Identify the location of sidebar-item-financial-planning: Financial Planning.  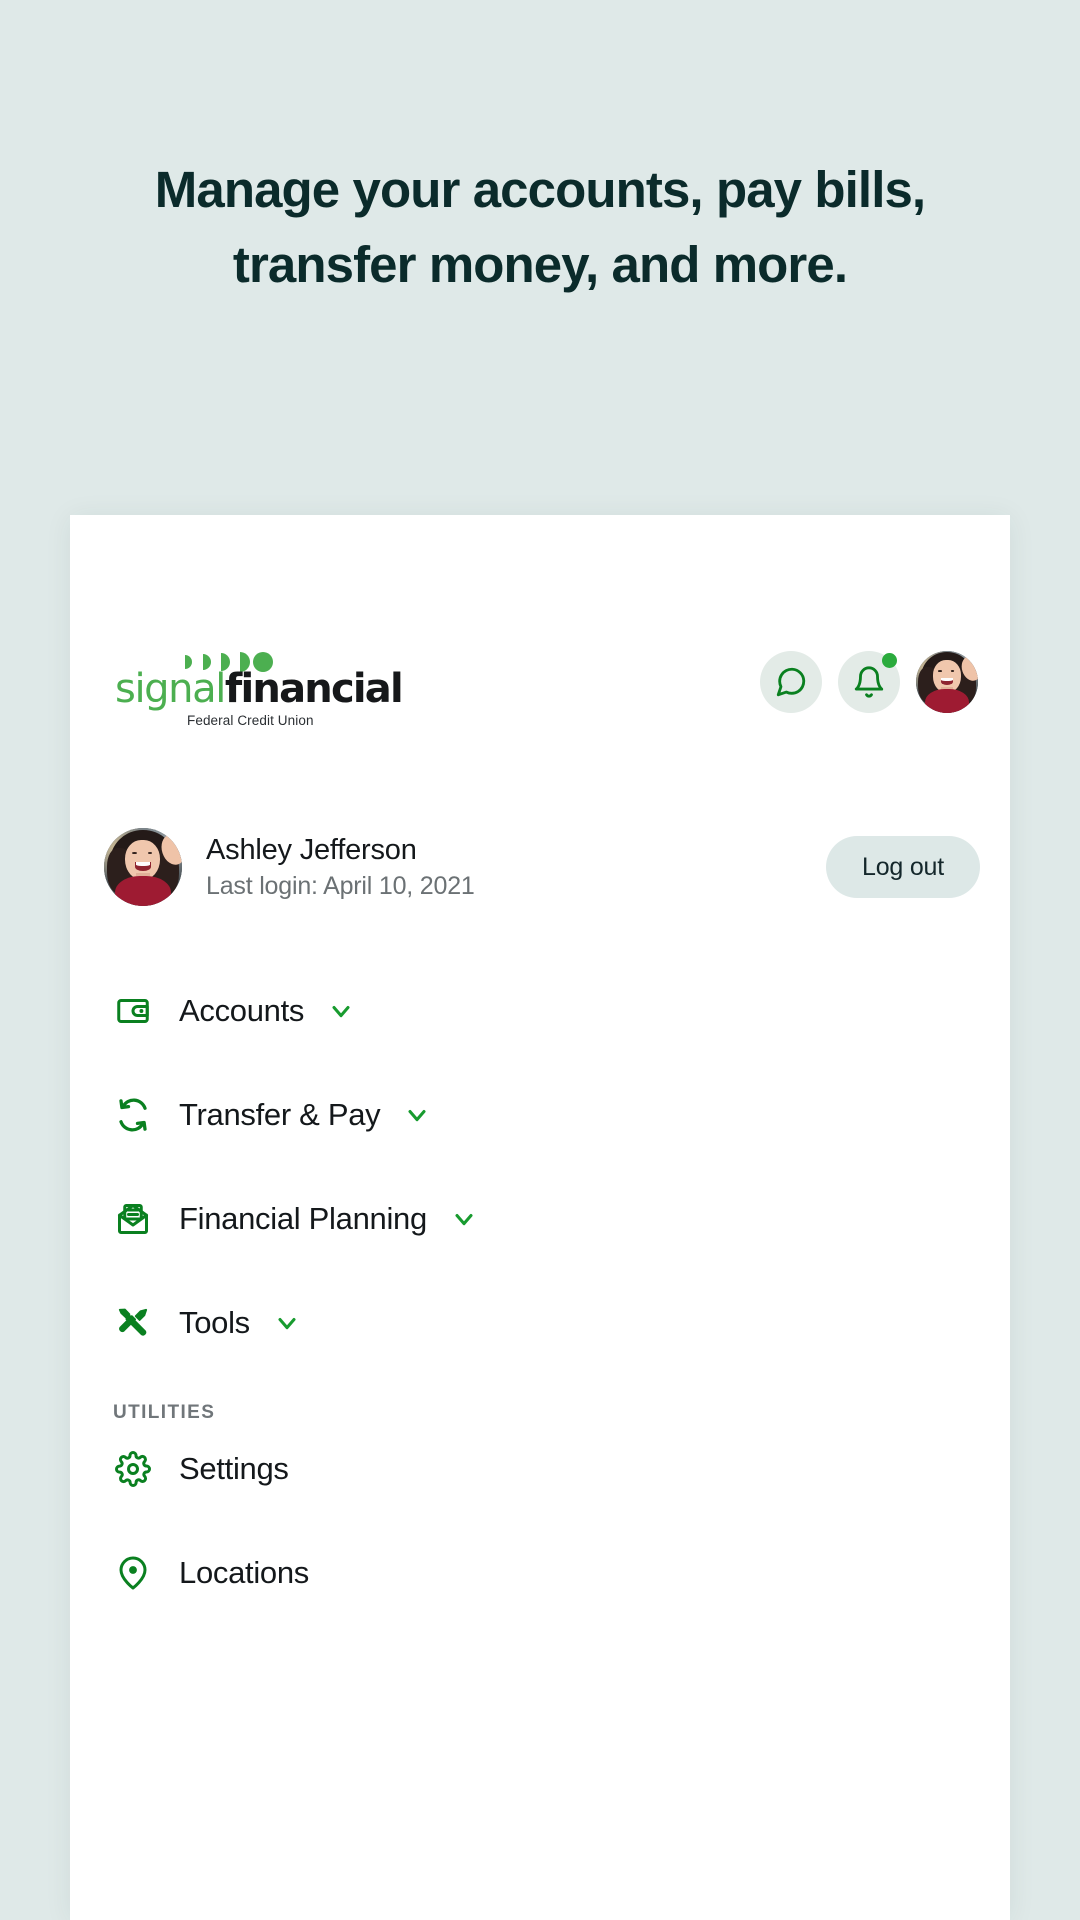
(540, 1219).